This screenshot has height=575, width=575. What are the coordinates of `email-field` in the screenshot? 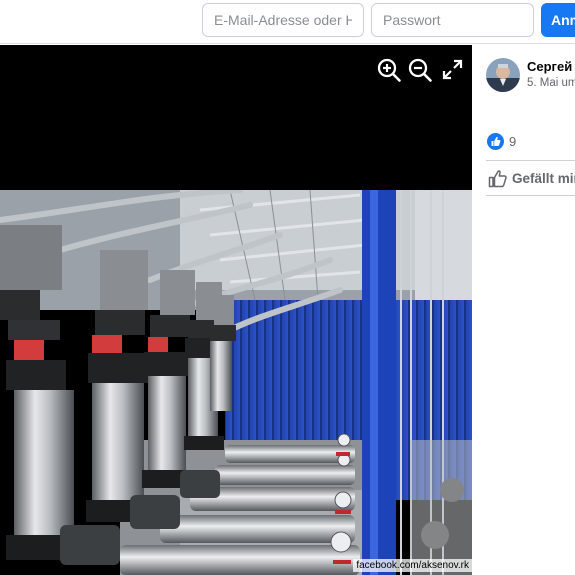 It's located at (283, 20).